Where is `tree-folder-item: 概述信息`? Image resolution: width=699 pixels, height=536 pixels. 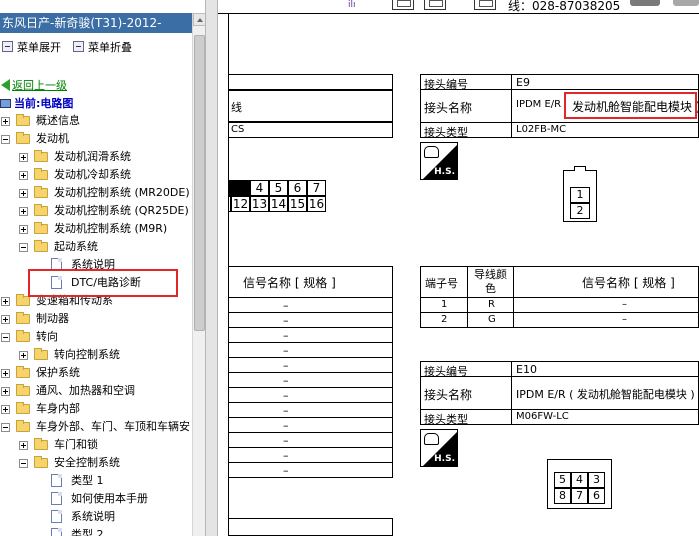
tree-folder-item: 概述信息 is located at coordinates (96, 121).